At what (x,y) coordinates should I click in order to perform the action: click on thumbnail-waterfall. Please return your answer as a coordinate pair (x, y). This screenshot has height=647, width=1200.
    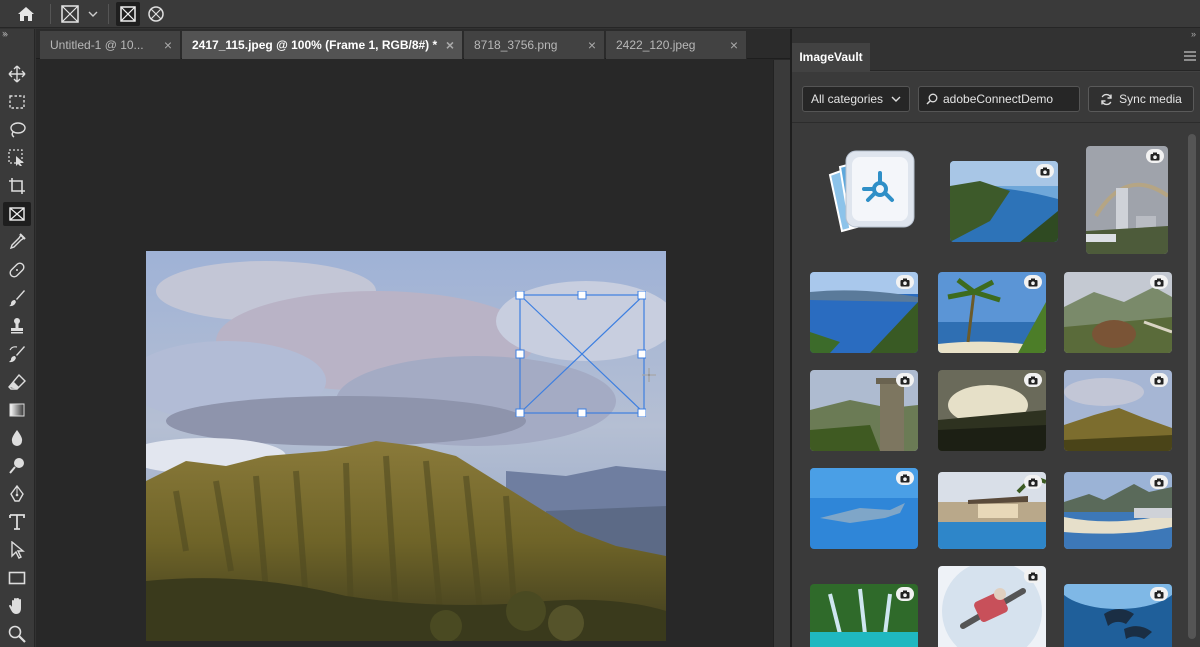
    Looking at the image, I should click on (864, 615).